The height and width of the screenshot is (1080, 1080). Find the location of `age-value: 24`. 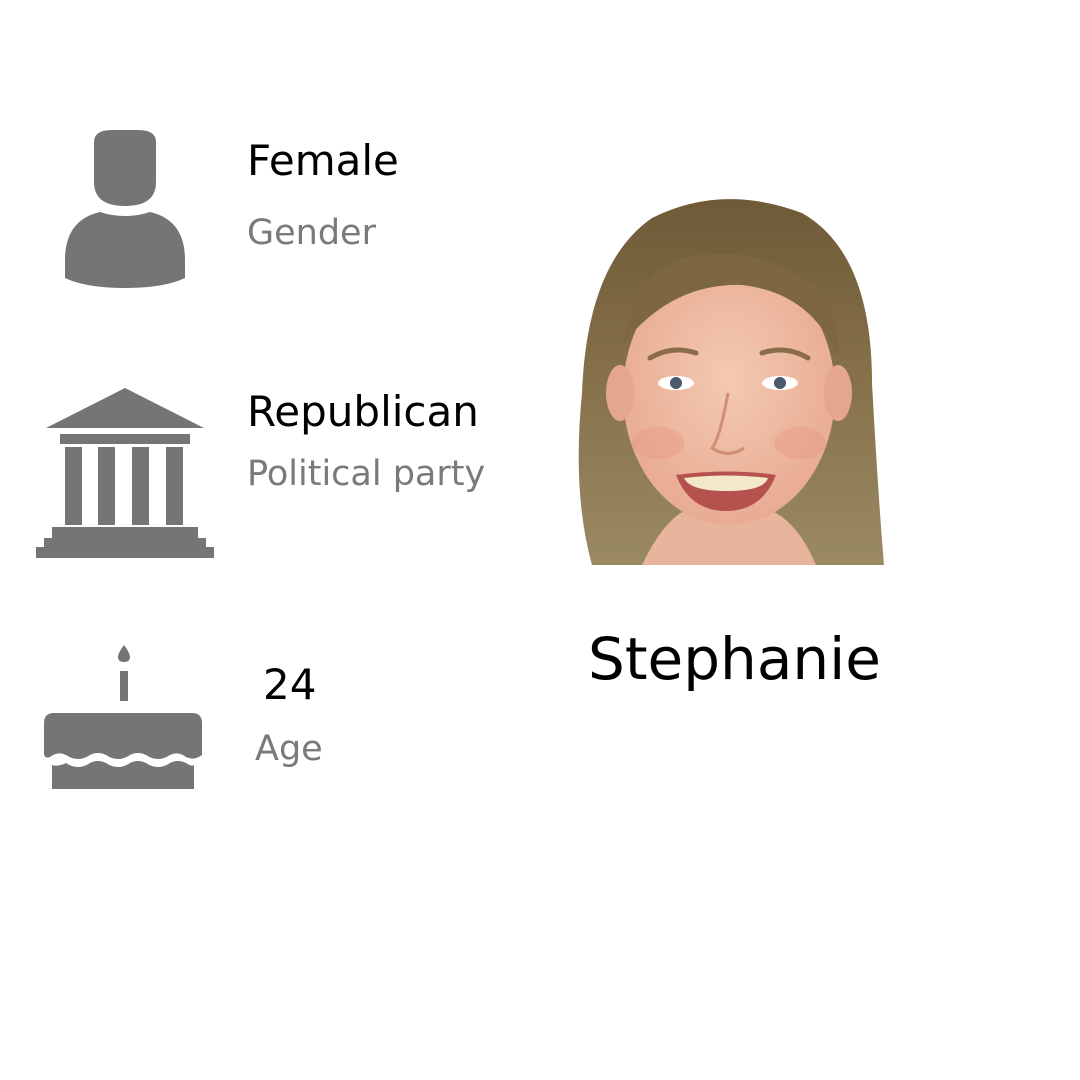

age-value: 24 is located at coordinates (290, 684).